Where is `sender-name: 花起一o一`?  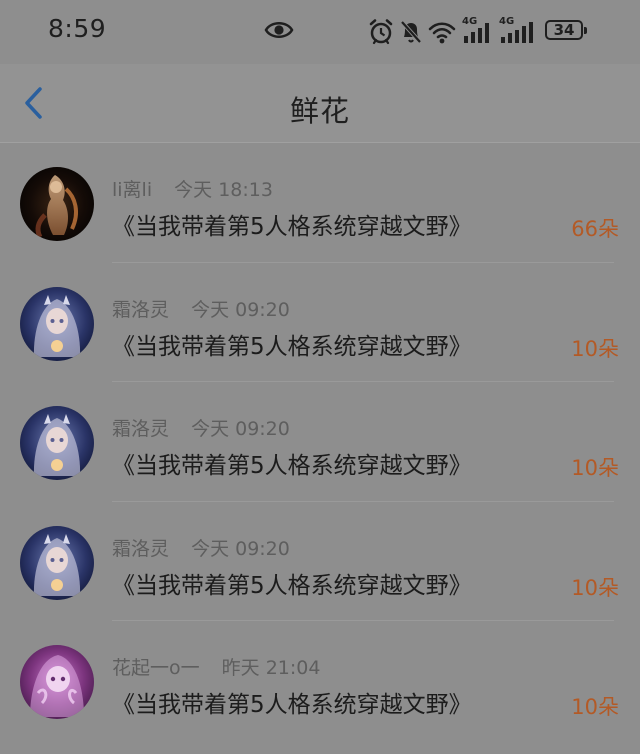
sender-name: 花起一o一 is located at coordinates (156, 668).